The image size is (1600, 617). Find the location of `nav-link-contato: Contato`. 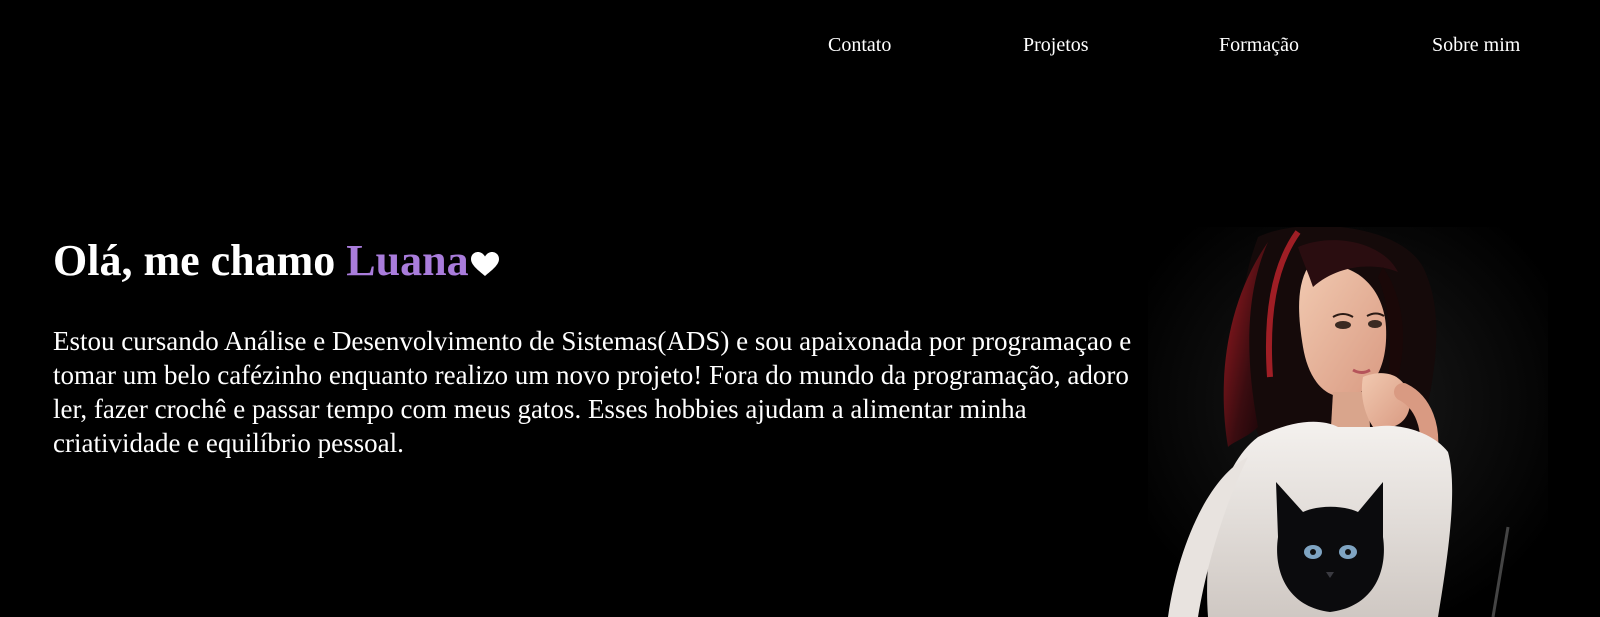

nav-link-contato: Contato is located at coordinates (859, 45).